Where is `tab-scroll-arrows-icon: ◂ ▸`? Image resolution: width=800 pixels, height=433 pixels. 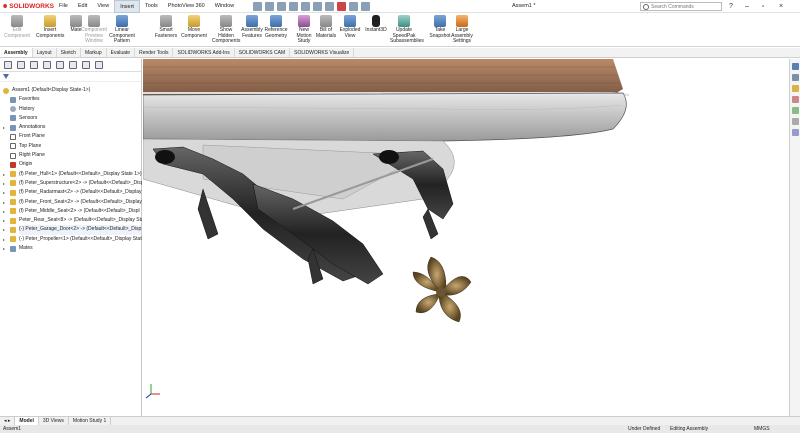 tab-scroll-arrows-icon: ◂ ▸ is located at coordinates (8, 421).